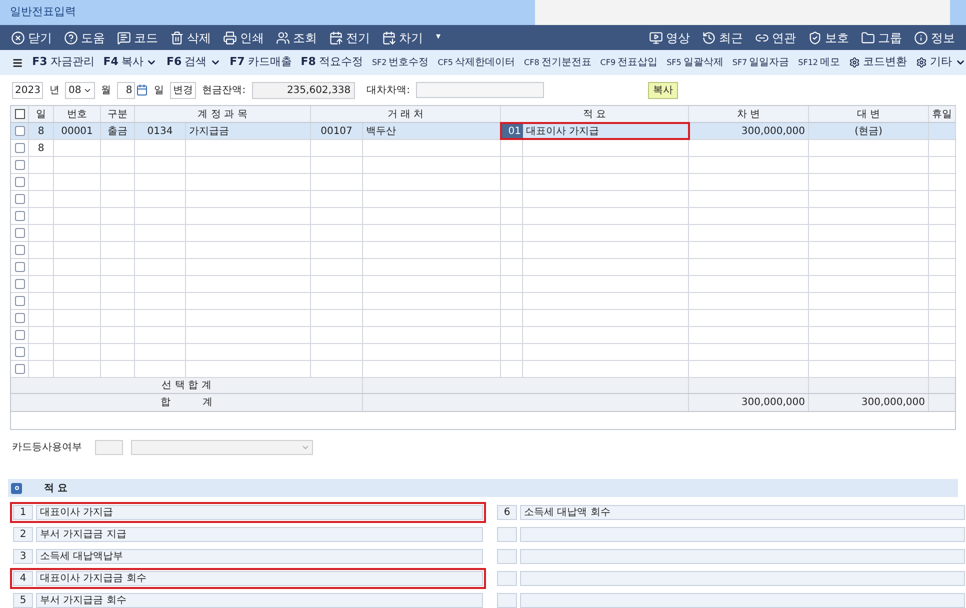 This screenshot has width=966, height=608. I want to click on function-key-button: 기타, so click(941, 62).